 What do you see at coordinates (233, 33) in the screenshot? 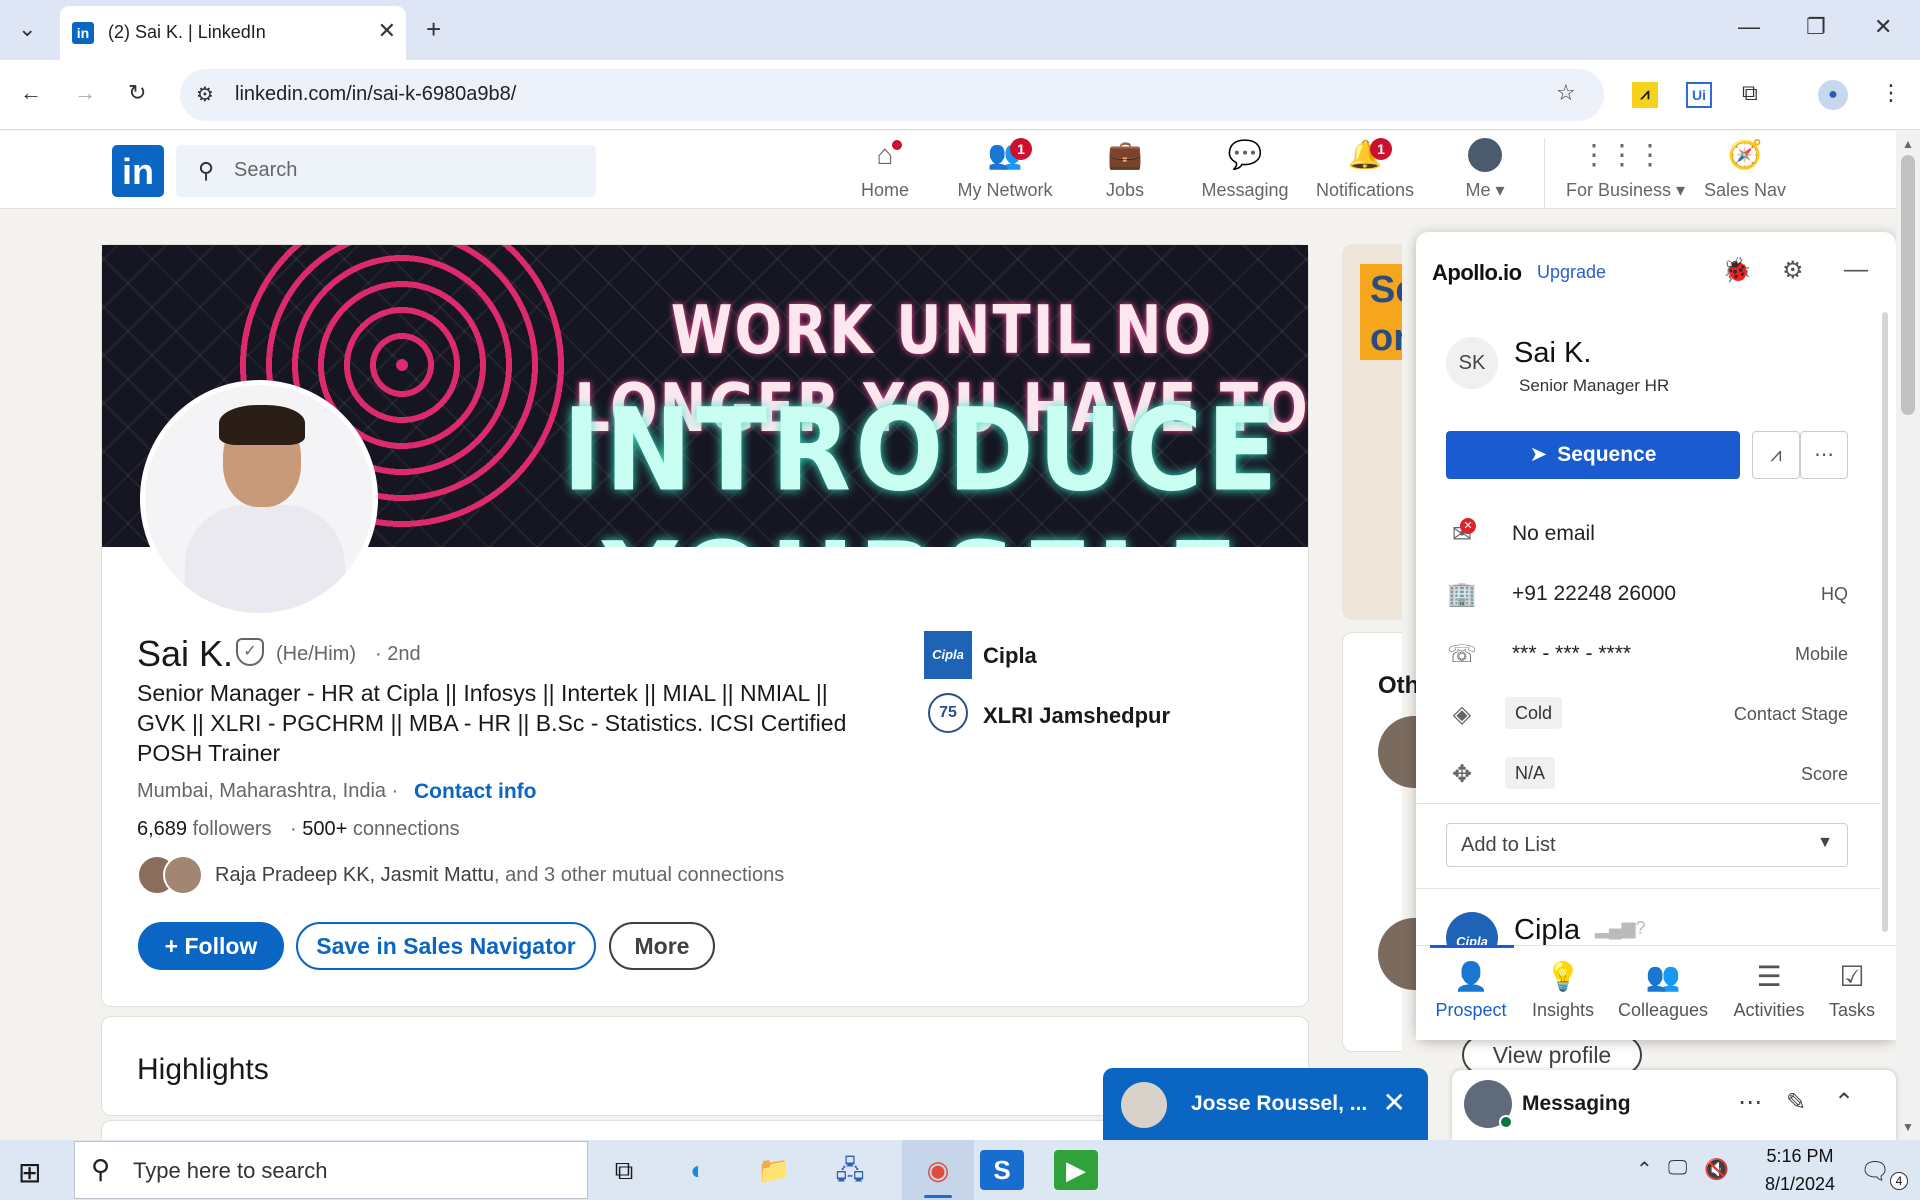
I see `browser-tab: in (2) Sai K. | LinkedIn ✕` at bounding box center [233, 33].